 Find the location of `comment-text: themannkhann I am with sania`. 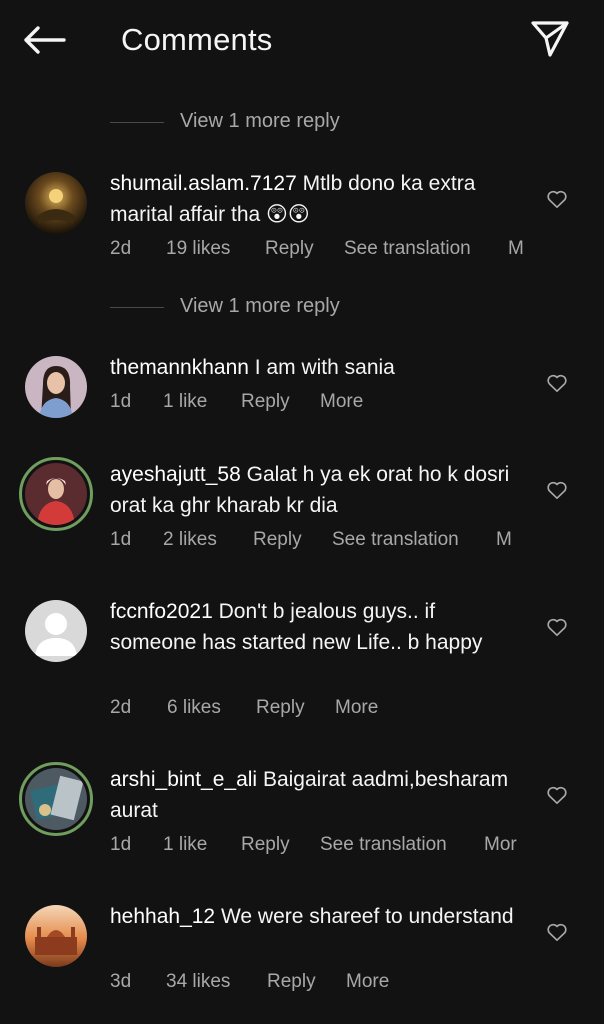

comment-text: themannkhann I am with sania is located at coordinates (315, 367).